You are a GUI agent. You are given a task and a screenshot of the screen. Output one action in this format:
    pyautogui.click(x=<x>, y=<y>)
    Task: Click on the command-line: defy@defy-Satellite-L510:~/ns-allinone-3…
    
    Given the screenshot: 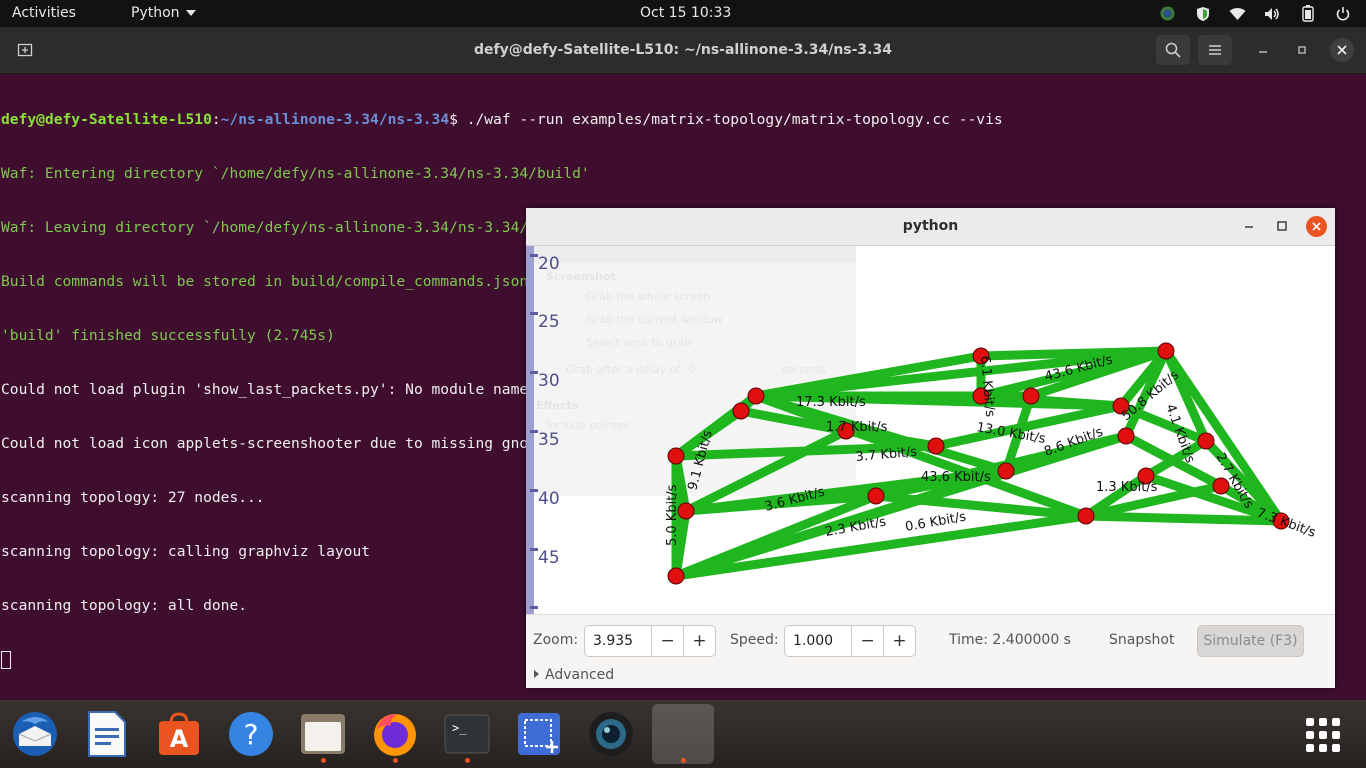 What is the action you would take?
    pyautogui.click(x=502, y=120)
    